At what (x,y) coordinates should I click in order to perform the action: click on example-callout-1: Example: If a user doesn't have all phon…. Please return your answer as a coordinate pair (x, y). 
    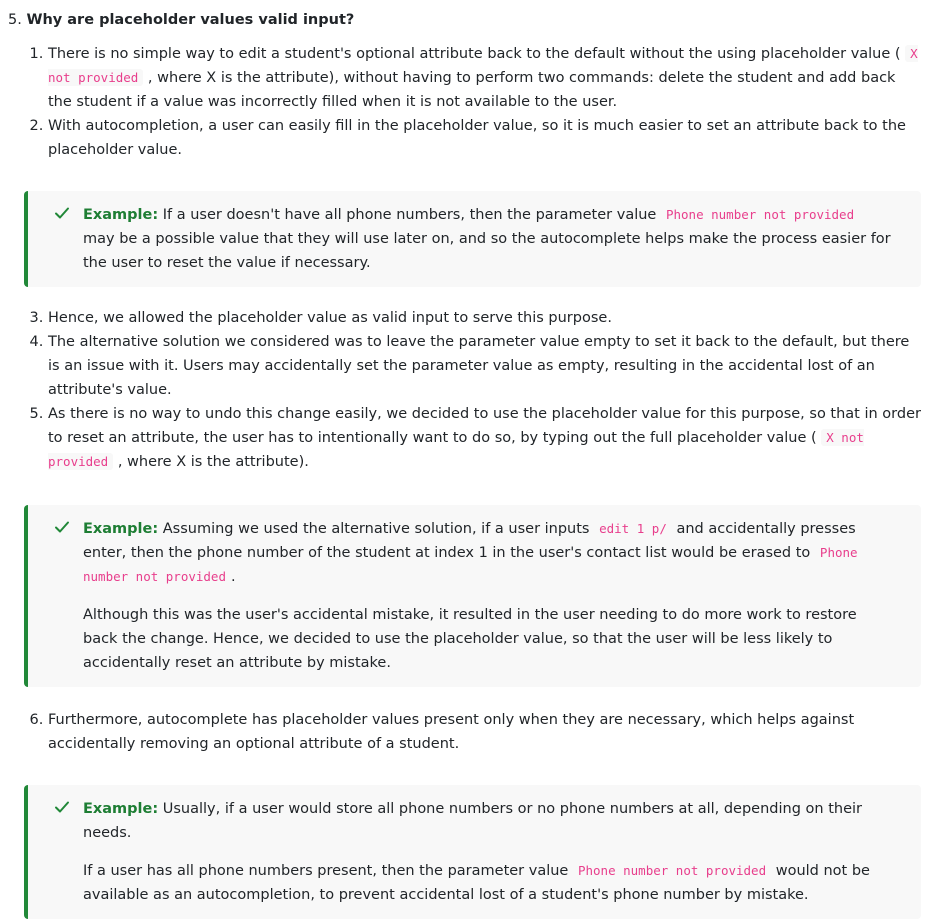
    Looking at the image, I should click on (472, 239).